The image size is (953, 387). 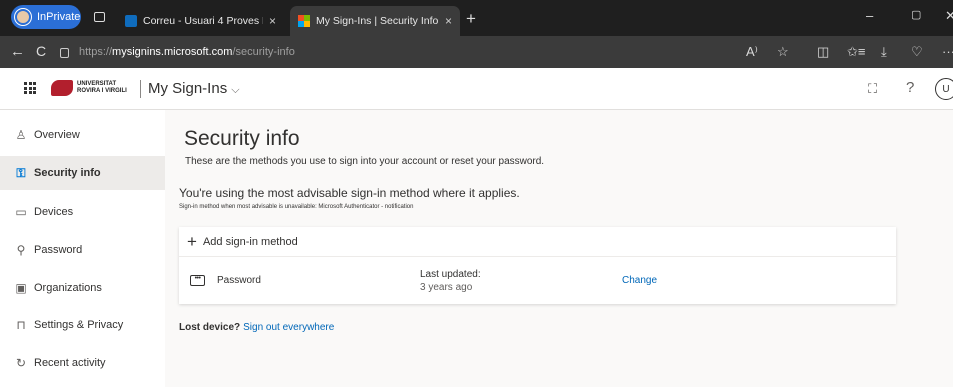 What do you see at coordinates (471, 19) in the screenshot?
I see `new-tab-button: +` at bounding box center [471, 19].